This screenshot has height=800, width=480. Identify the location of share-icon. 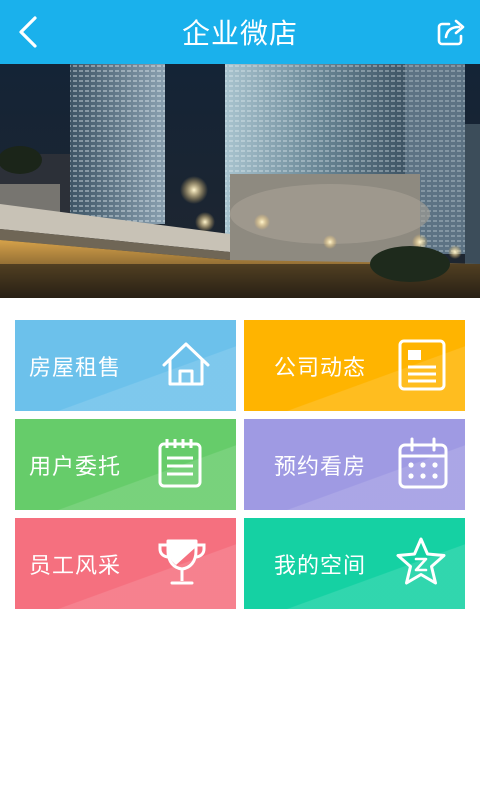
(451, 32).